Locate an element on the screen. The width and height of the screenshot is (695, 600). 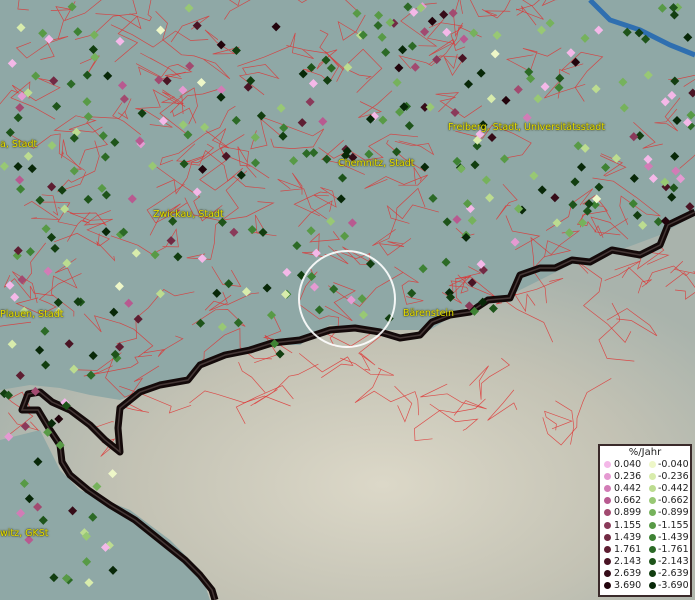
legend-row: 0.040 -0.040 is located at coordinates (645, 464).